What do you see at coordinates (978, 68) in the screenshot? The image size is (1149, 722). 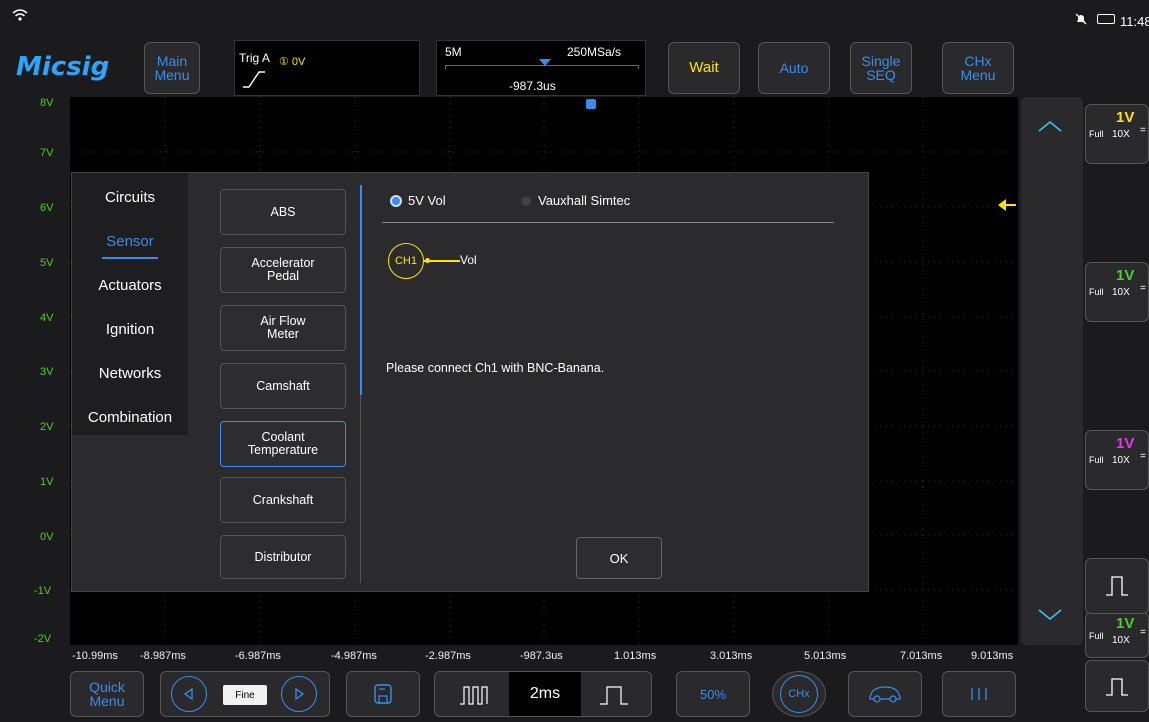 I see `chx-menu-button: CHx Menu` at bounding box center [978, 68].